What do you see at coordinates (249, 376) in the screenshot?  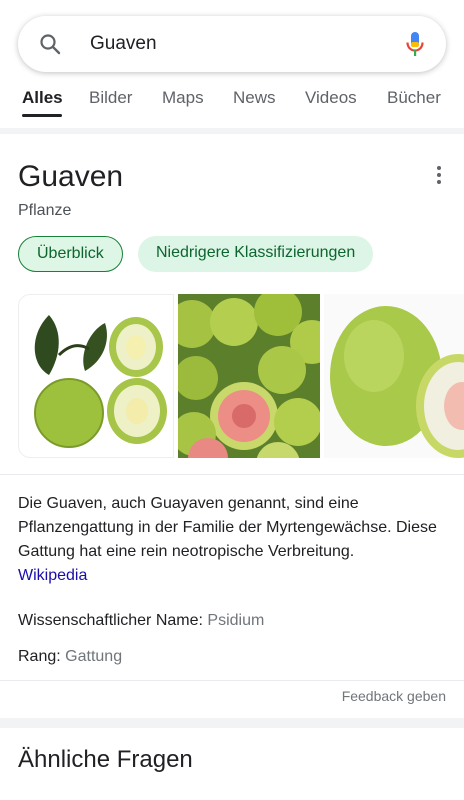 I see `guava-image-pile` at bounding box center [249, 376].